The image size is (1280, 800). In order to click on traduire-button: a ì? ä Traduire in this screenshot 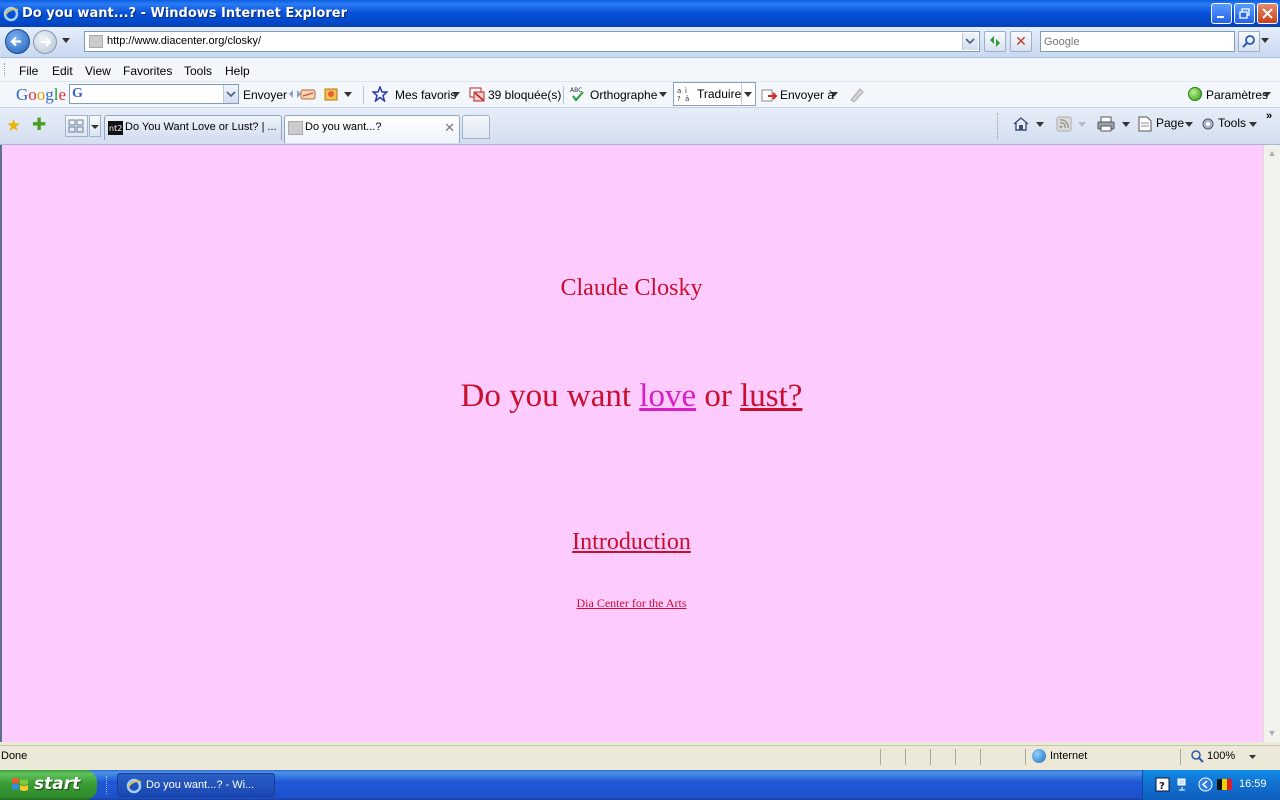, I will do `click(714, 94)`.